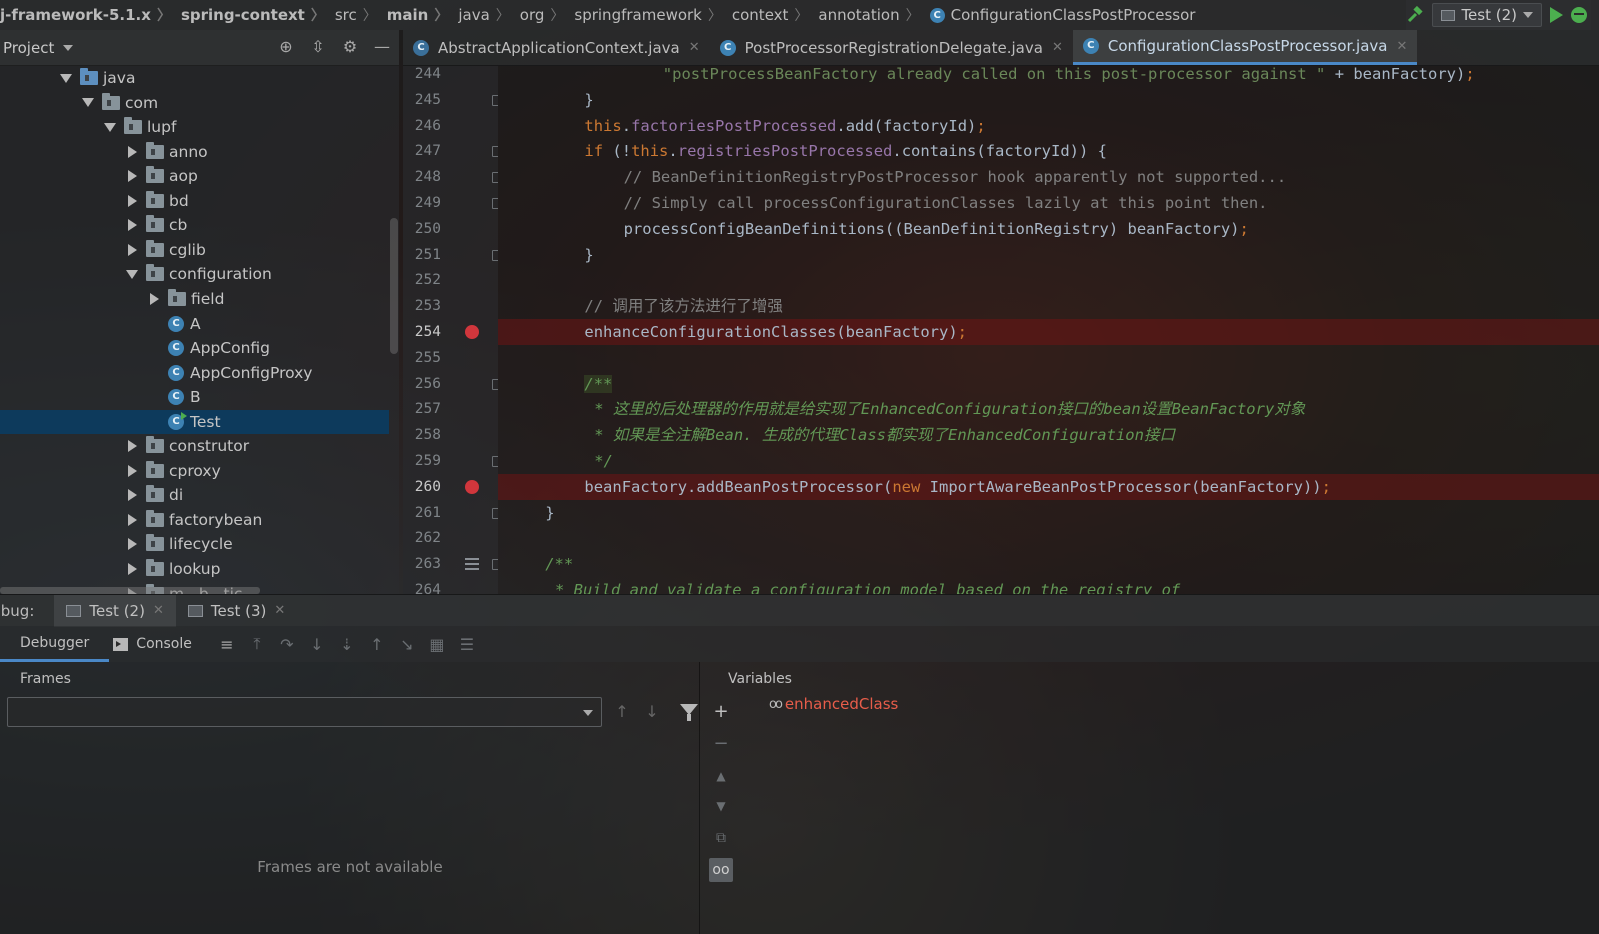  What do you see at coordinates (673, 151) in the screenshot?
I see `code-token: .` at bounding box center [673, 151].